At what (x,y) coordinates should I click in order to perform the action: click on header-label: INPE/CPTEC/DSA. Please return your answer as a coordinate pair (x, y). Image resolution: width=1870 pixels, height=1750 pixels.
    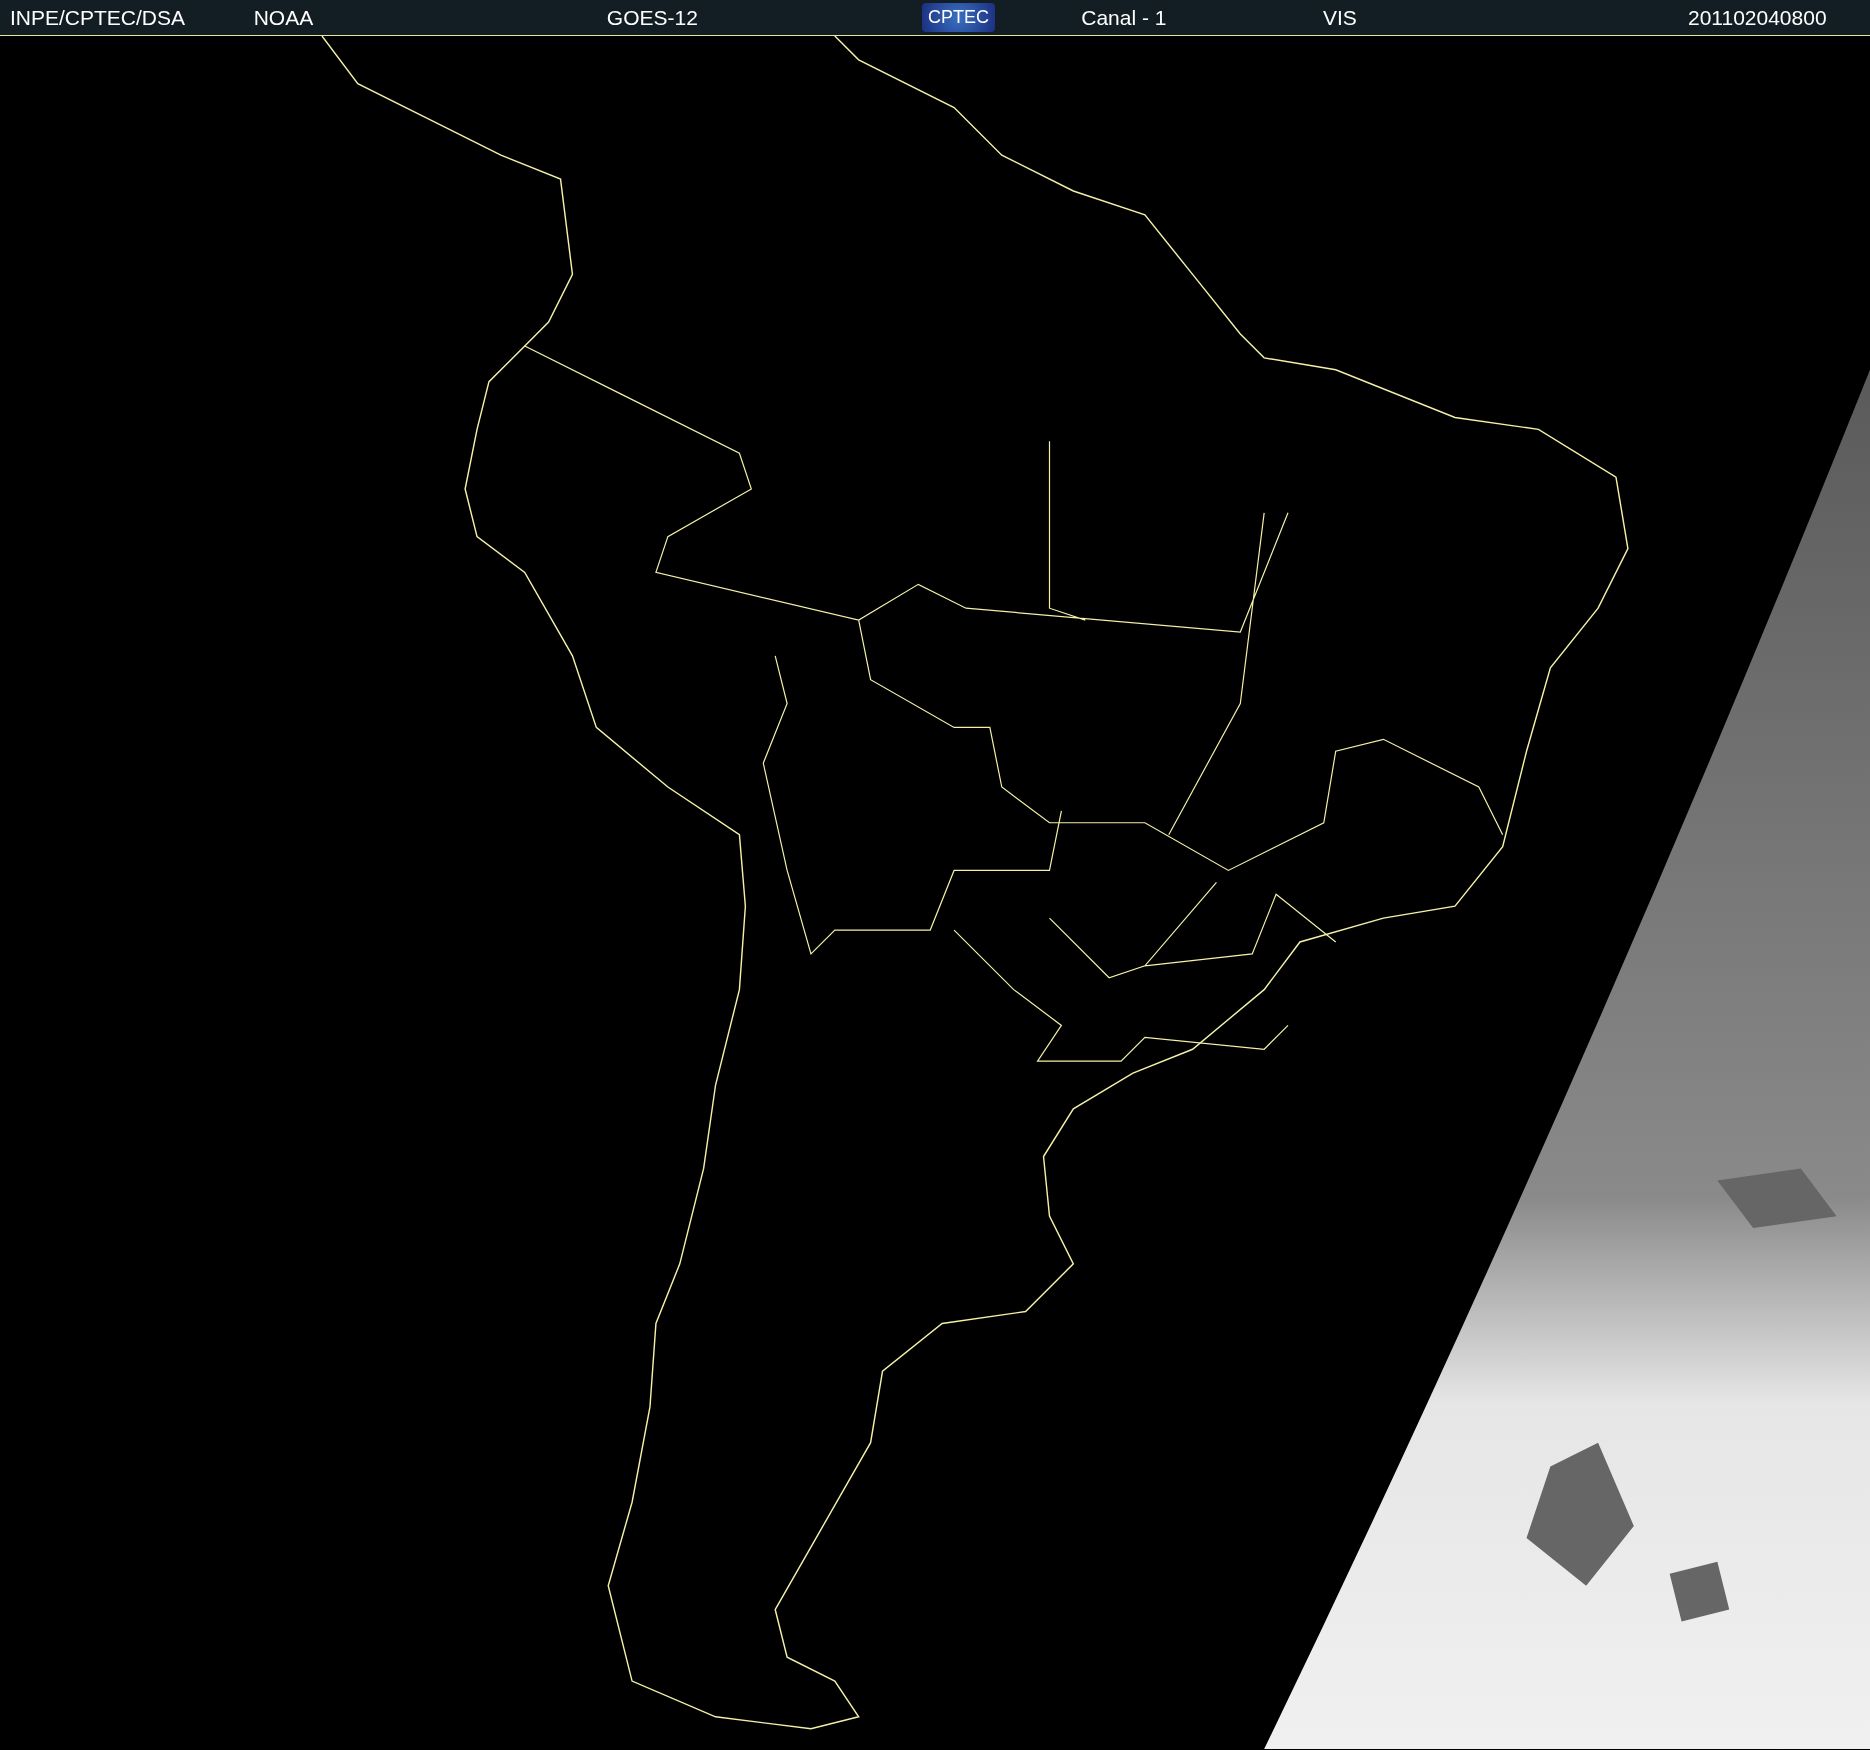
    Looking at the image, I should click on (98, 17).